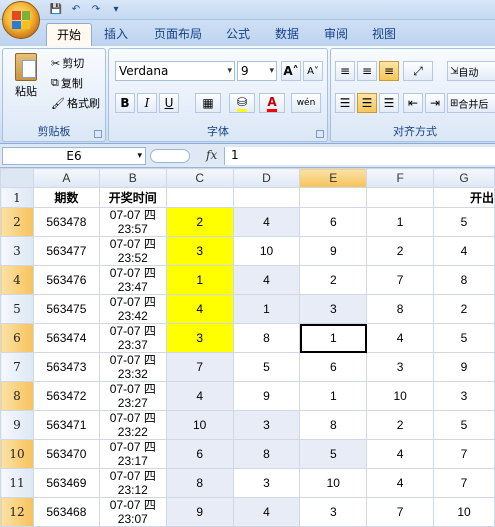 This screenshot has height=527, width=495. Describe the element at coordinates (98, 134) in the screenshot. I see `clipboard-launcher-icon` at that location.